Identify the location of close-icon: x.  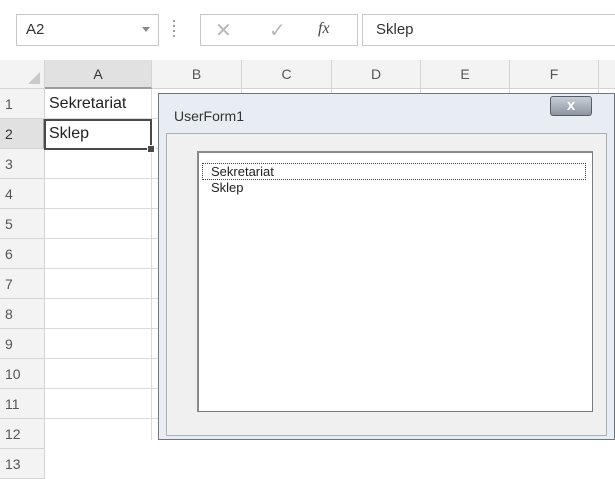
(571, 105).